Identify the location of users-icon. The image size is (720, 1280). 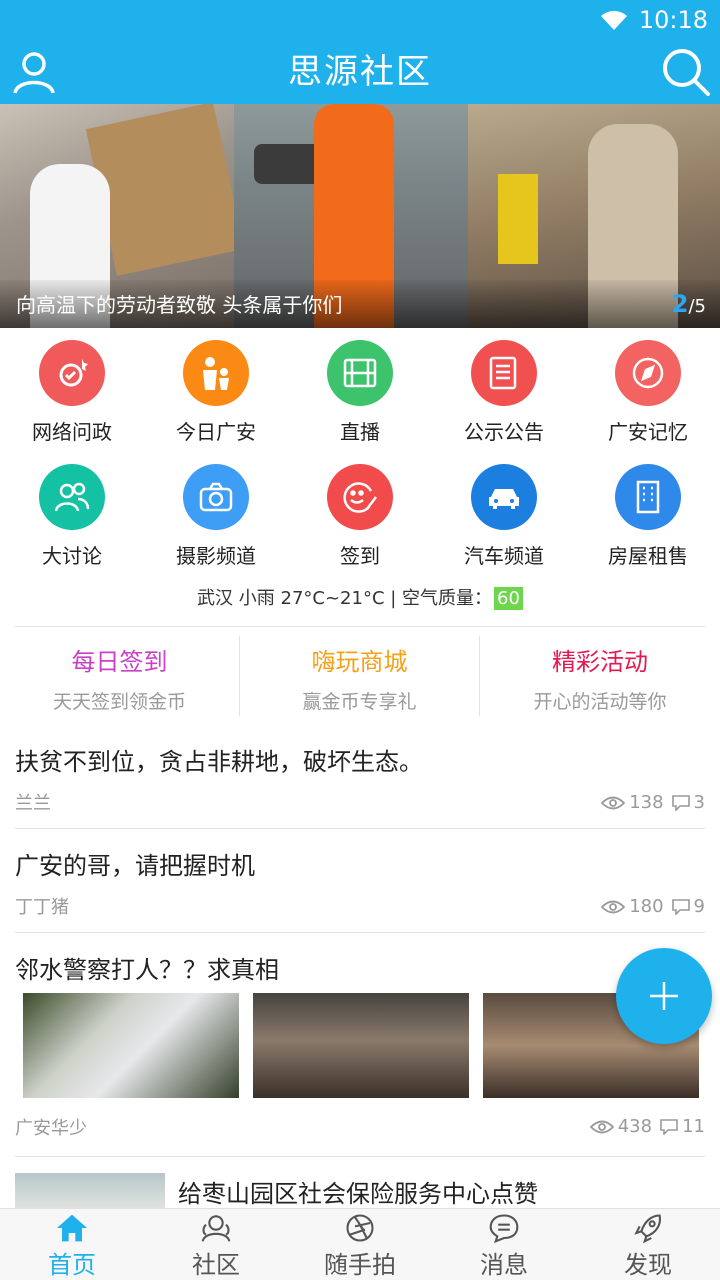
(72, 497).